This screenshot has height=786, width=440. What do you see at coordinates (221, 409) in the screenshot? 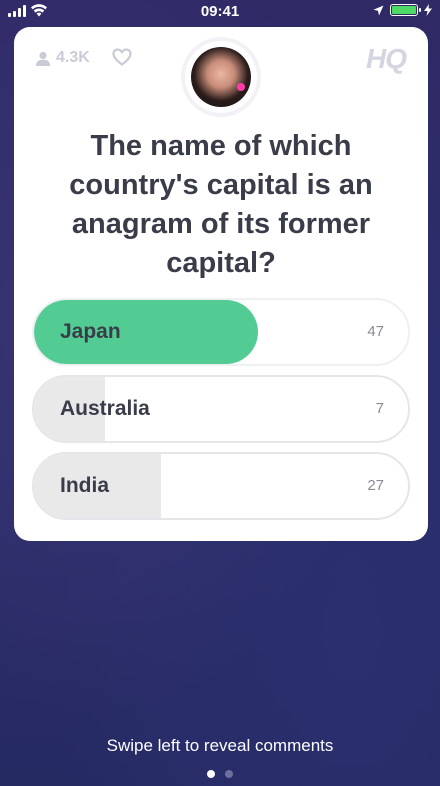
I see `answer-option-australia: Australia 7` at bounding box center [221, 409].